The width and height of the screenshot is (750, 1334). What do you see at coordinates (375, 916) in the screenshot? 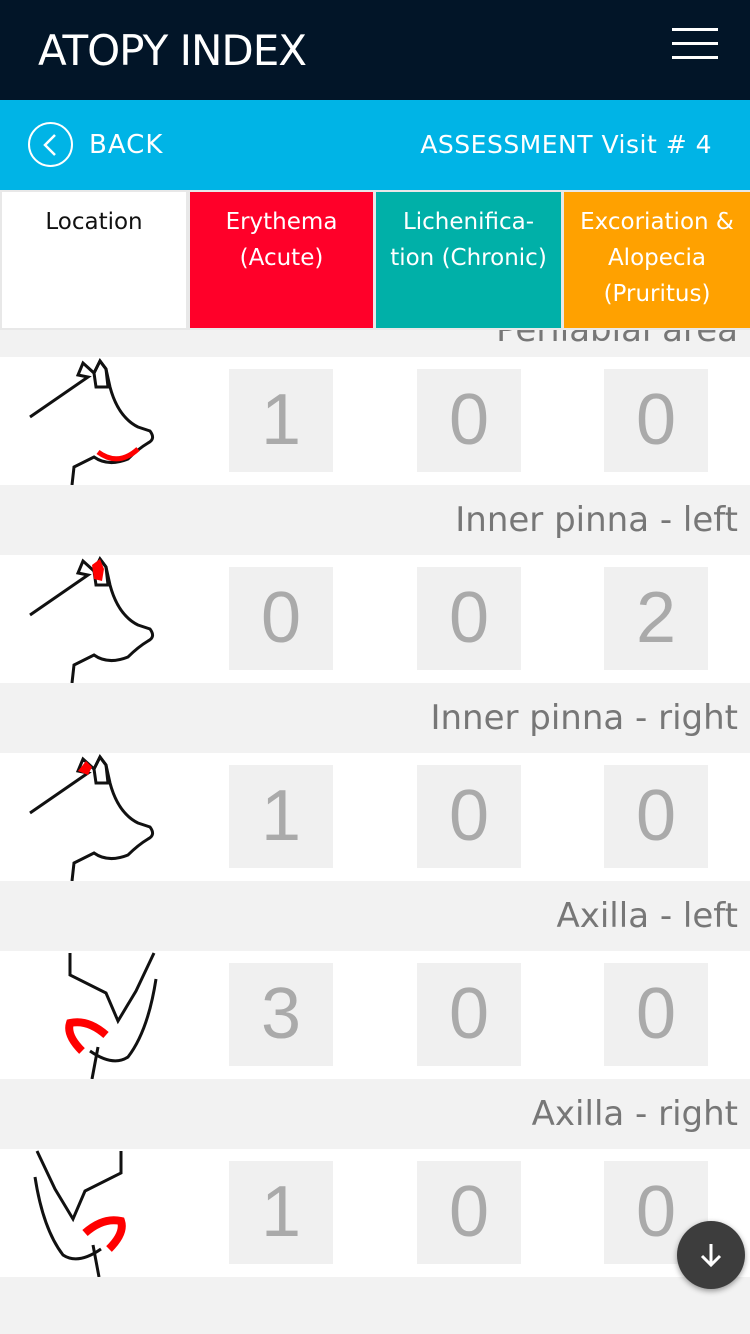
I see `location-label: Axilla - left` at bounding box center [375, 916].